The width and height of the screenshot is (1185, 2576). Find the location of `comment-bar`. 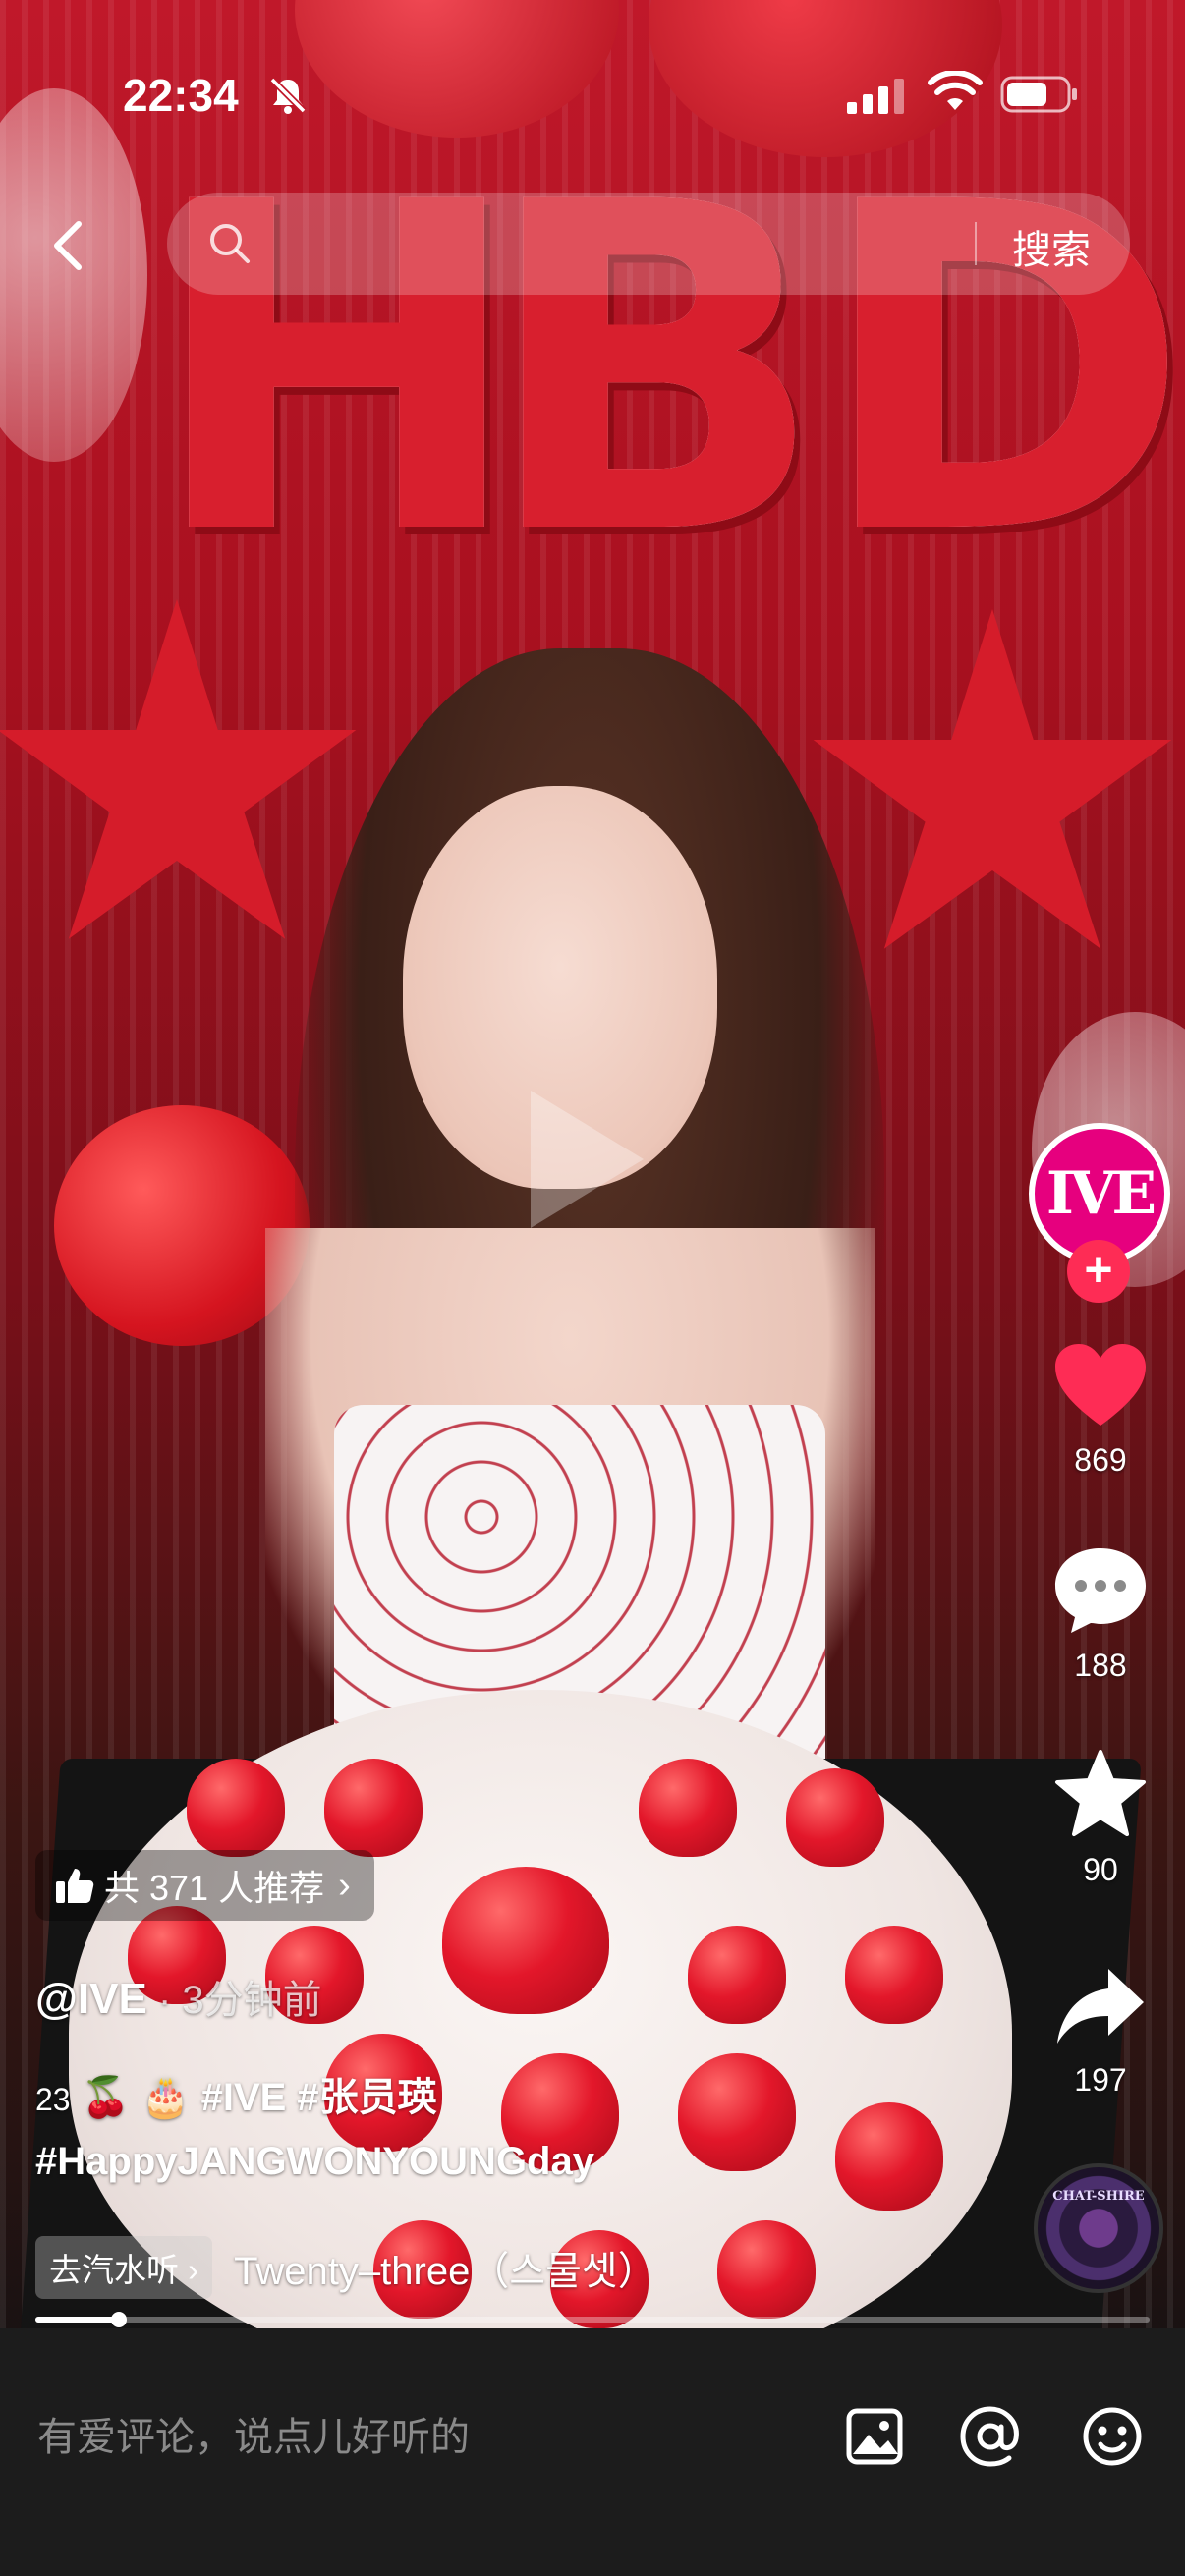

comment-bar is located at coordinates (592, 2452).